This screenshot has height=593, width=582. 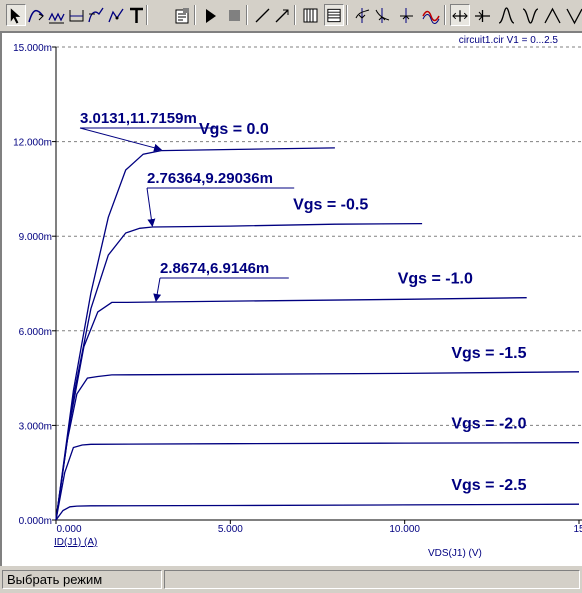 What do you see at coordinates (214, 268) in the screenshot?
I see `annotation-label-2: 2.8674,6.9146m` at bounding box center [214, 268].